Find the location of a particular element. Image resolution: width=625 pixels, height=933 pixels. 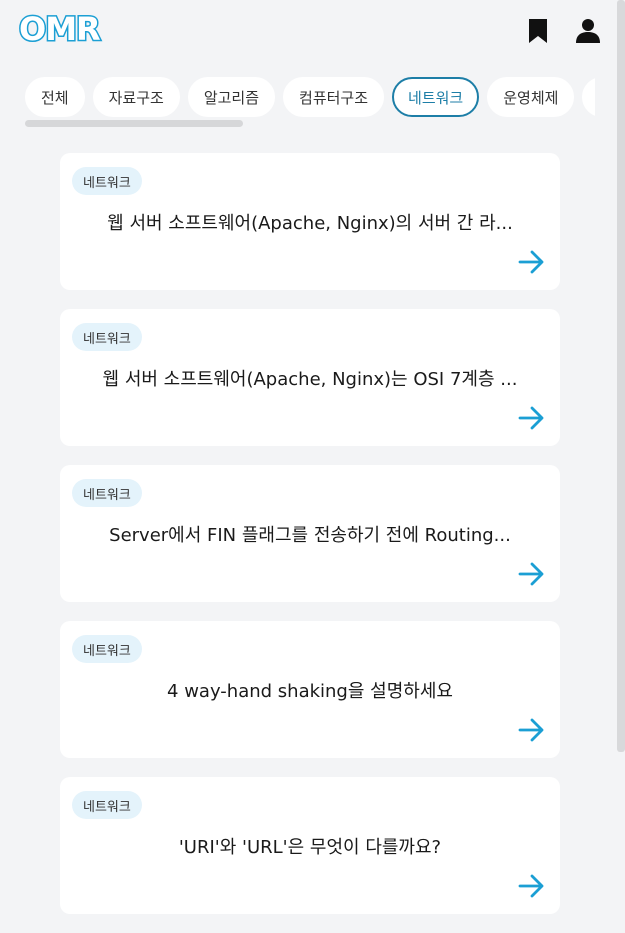

app-header: OMR is located at coordinates (312, 30).